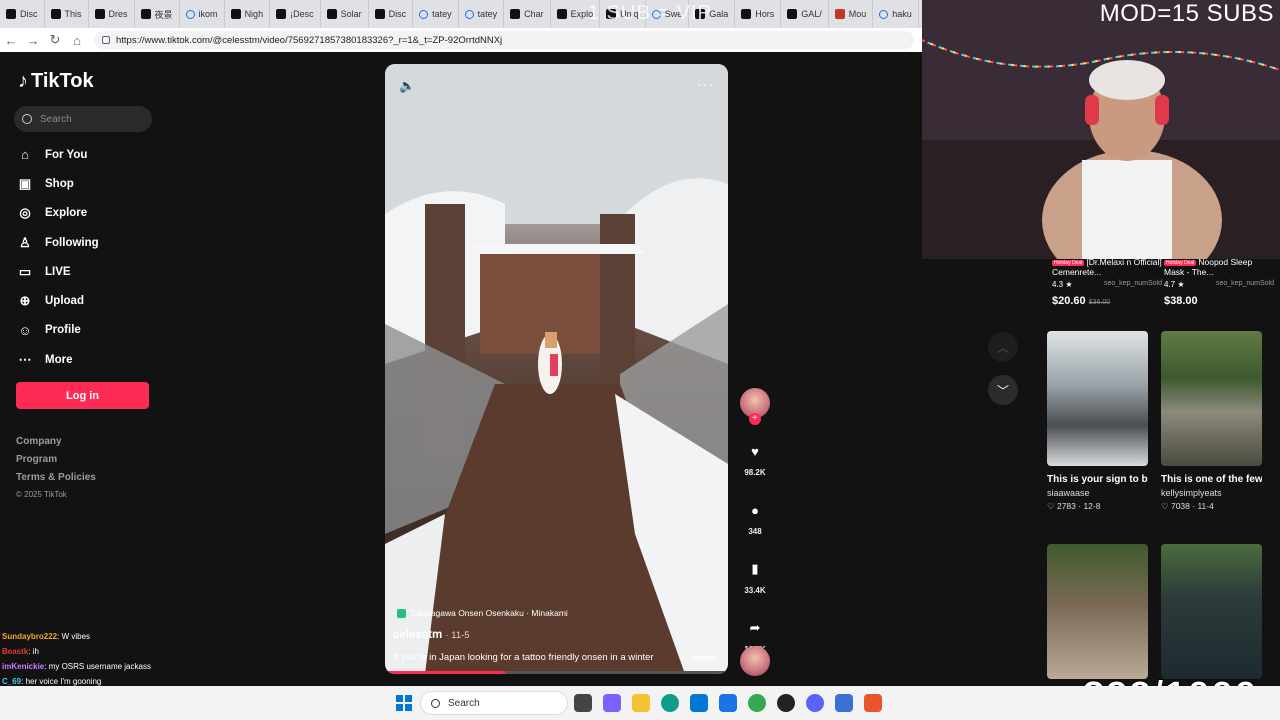  I want to click on video-user: kellysimplyeats, so click(1191, 493).